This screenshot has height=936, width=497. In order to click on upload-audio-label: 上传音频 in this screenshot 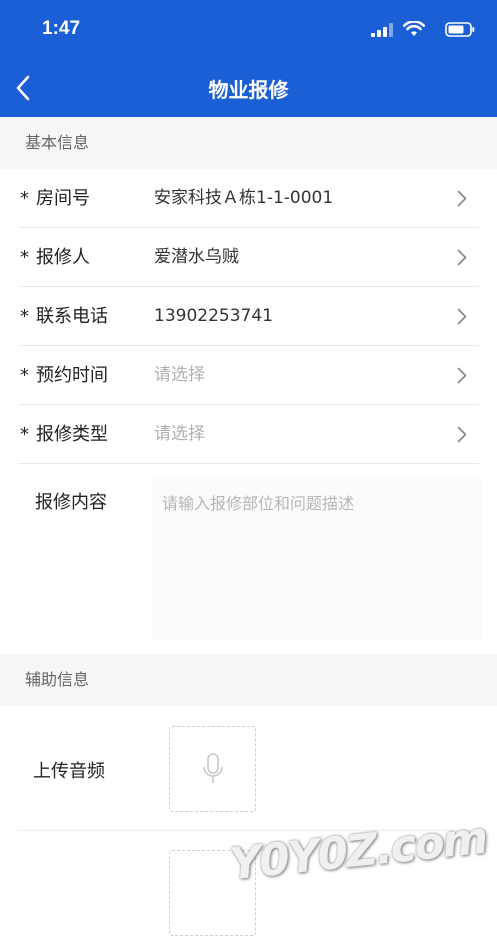, I will do `click(69, 770)`.